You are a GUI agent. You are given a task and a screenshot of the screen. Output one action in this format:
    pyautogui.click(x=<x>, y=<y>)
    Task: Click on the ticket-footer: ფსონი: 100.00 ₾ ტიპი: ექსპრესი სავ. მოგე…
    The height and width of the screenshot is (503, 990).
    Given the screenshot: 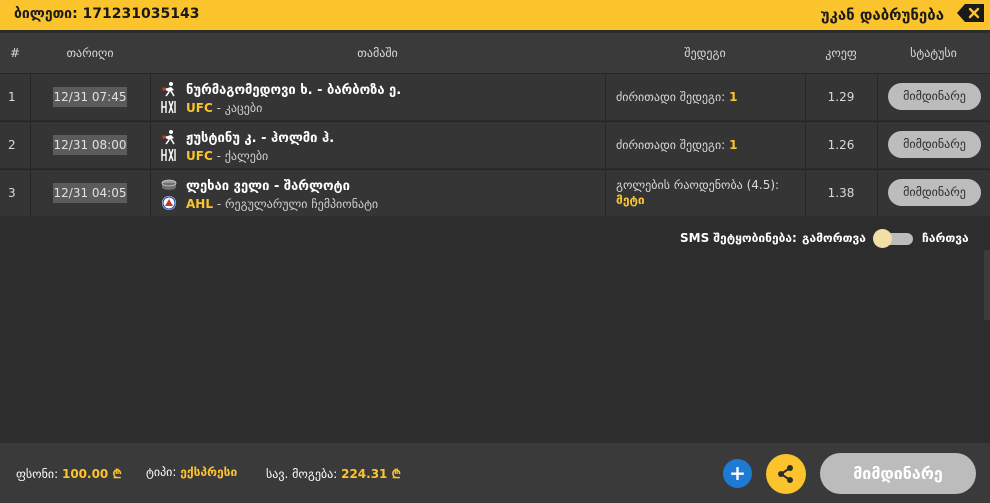 What is the action you would take?
    pyautogui.click(x=495, y=473)
    